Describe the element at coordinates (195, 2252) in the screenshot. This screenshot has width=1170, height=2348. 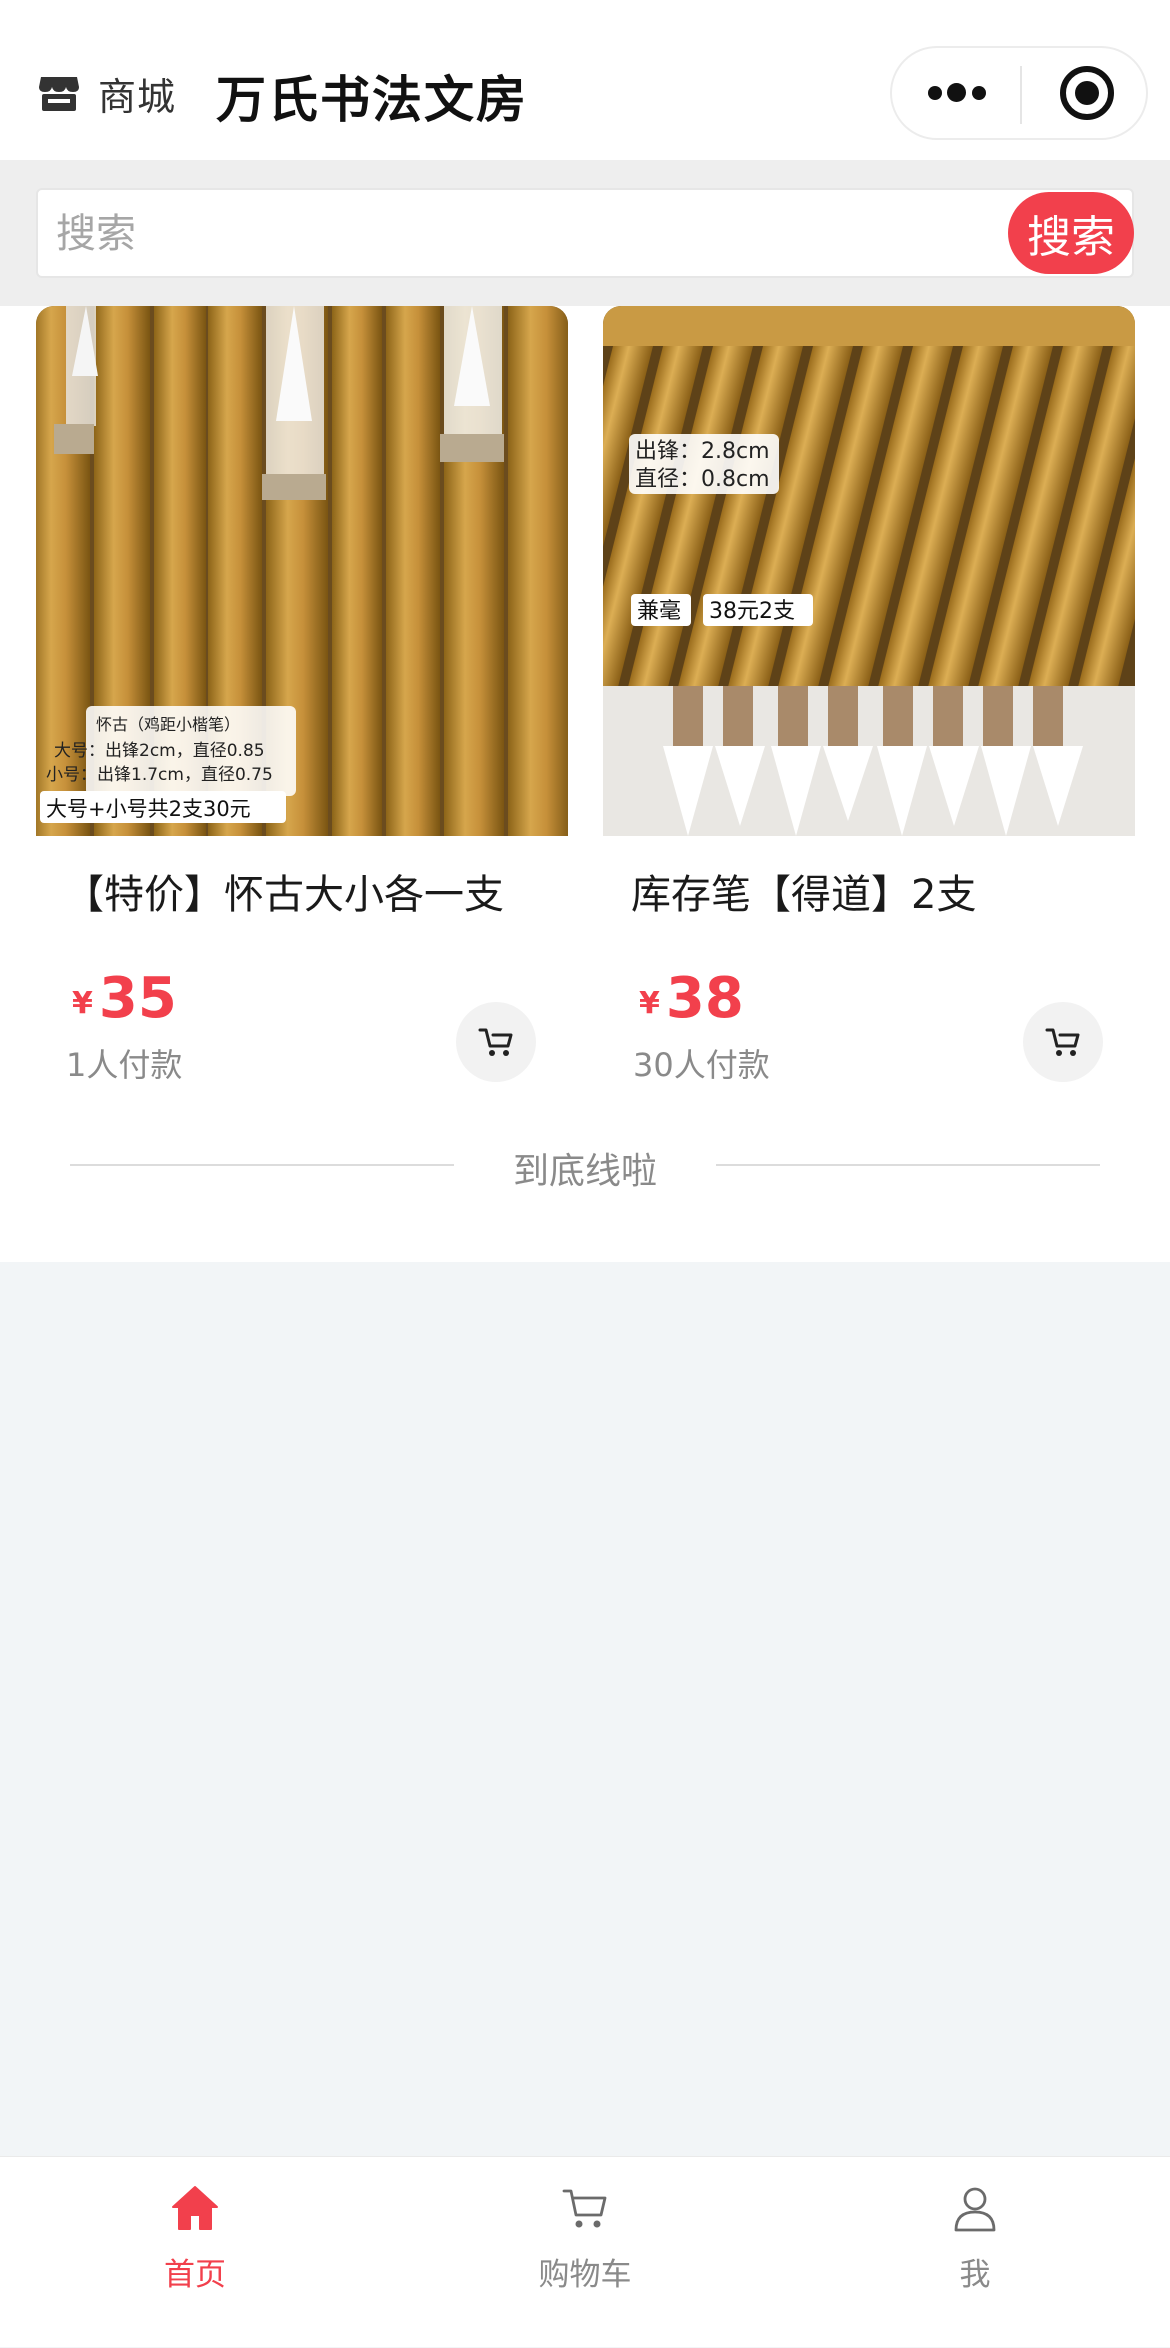
I see `tab-home: 首页` at that location.